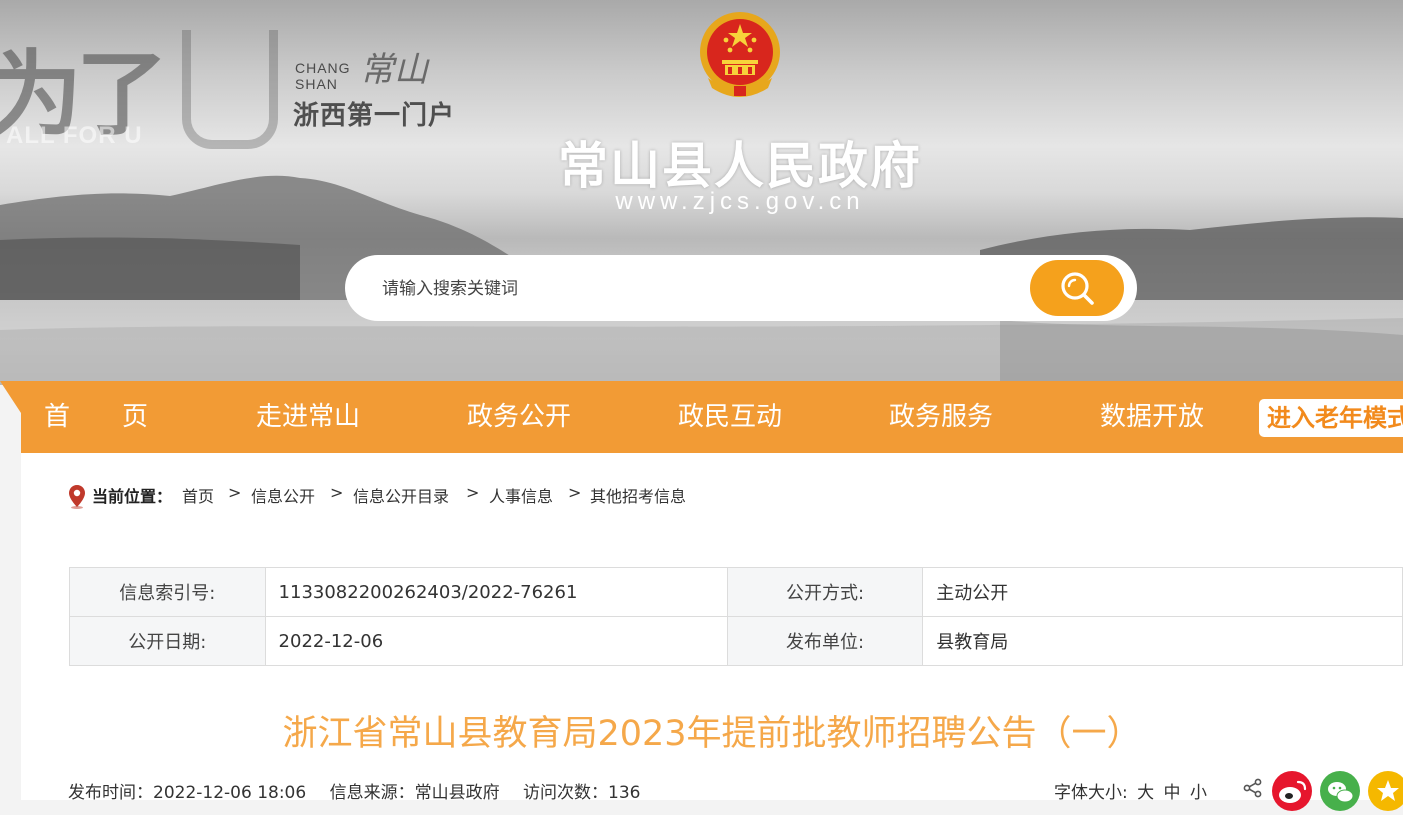  What do you see at coordinates (496, 592) in the screenshot?
I see `index-no-value: 113308220026240​3/2022-76261` at bounding box center [496, 592].